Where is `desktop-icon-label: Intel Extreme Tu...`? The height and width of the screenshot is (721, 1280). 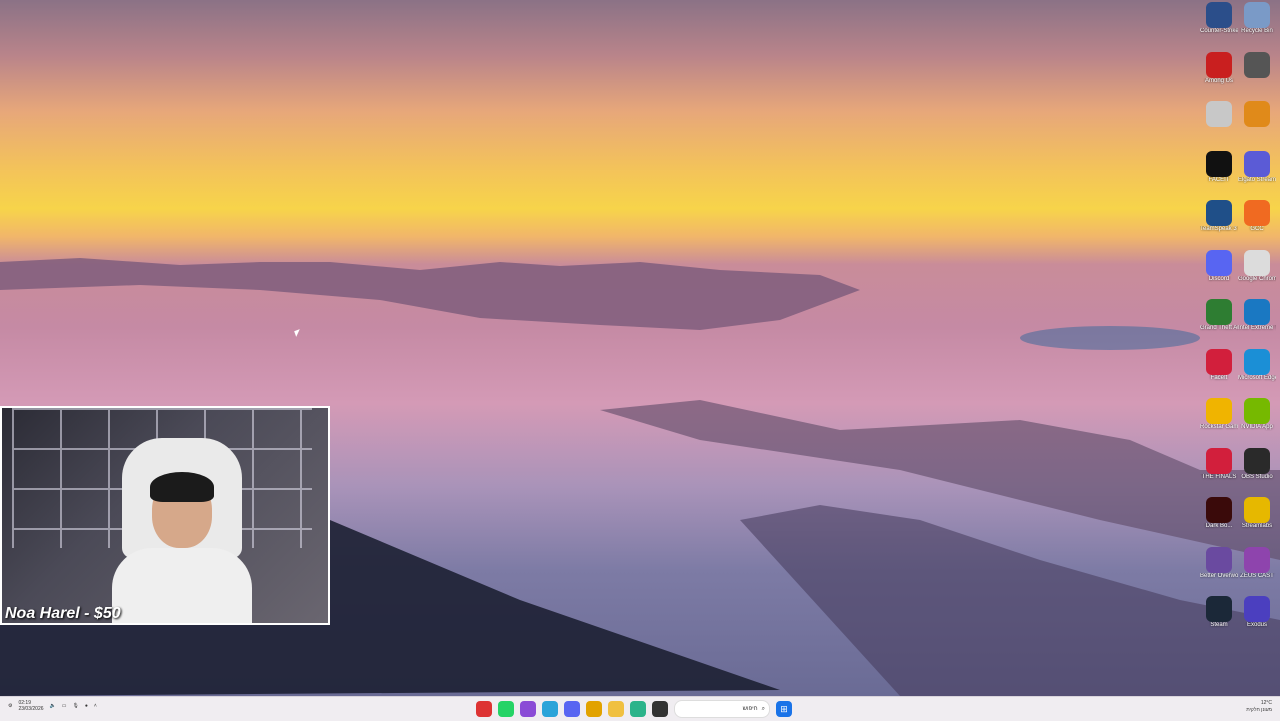 desktop-icon-label: Intel Extreme Tu... is located at coordinates (1257, 328).